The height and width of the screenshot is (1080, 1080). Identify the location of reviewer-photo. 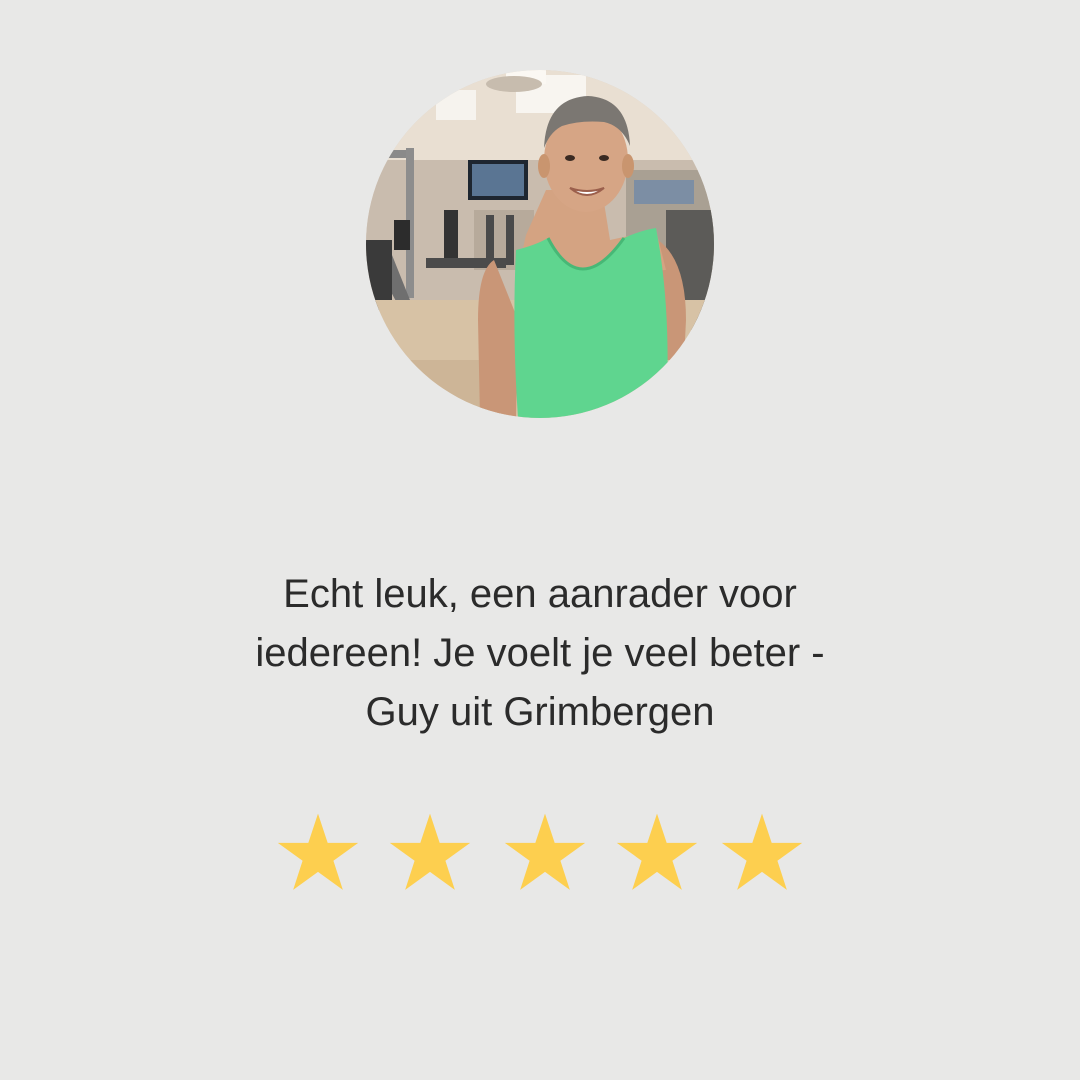
(540, 244).